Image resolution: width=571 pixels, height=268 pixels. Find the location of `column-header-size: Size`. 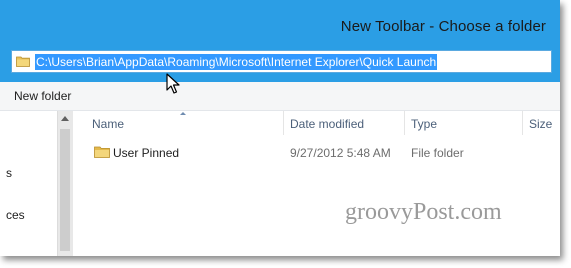

column-header-size: Size is located at coordinates (540, 124).